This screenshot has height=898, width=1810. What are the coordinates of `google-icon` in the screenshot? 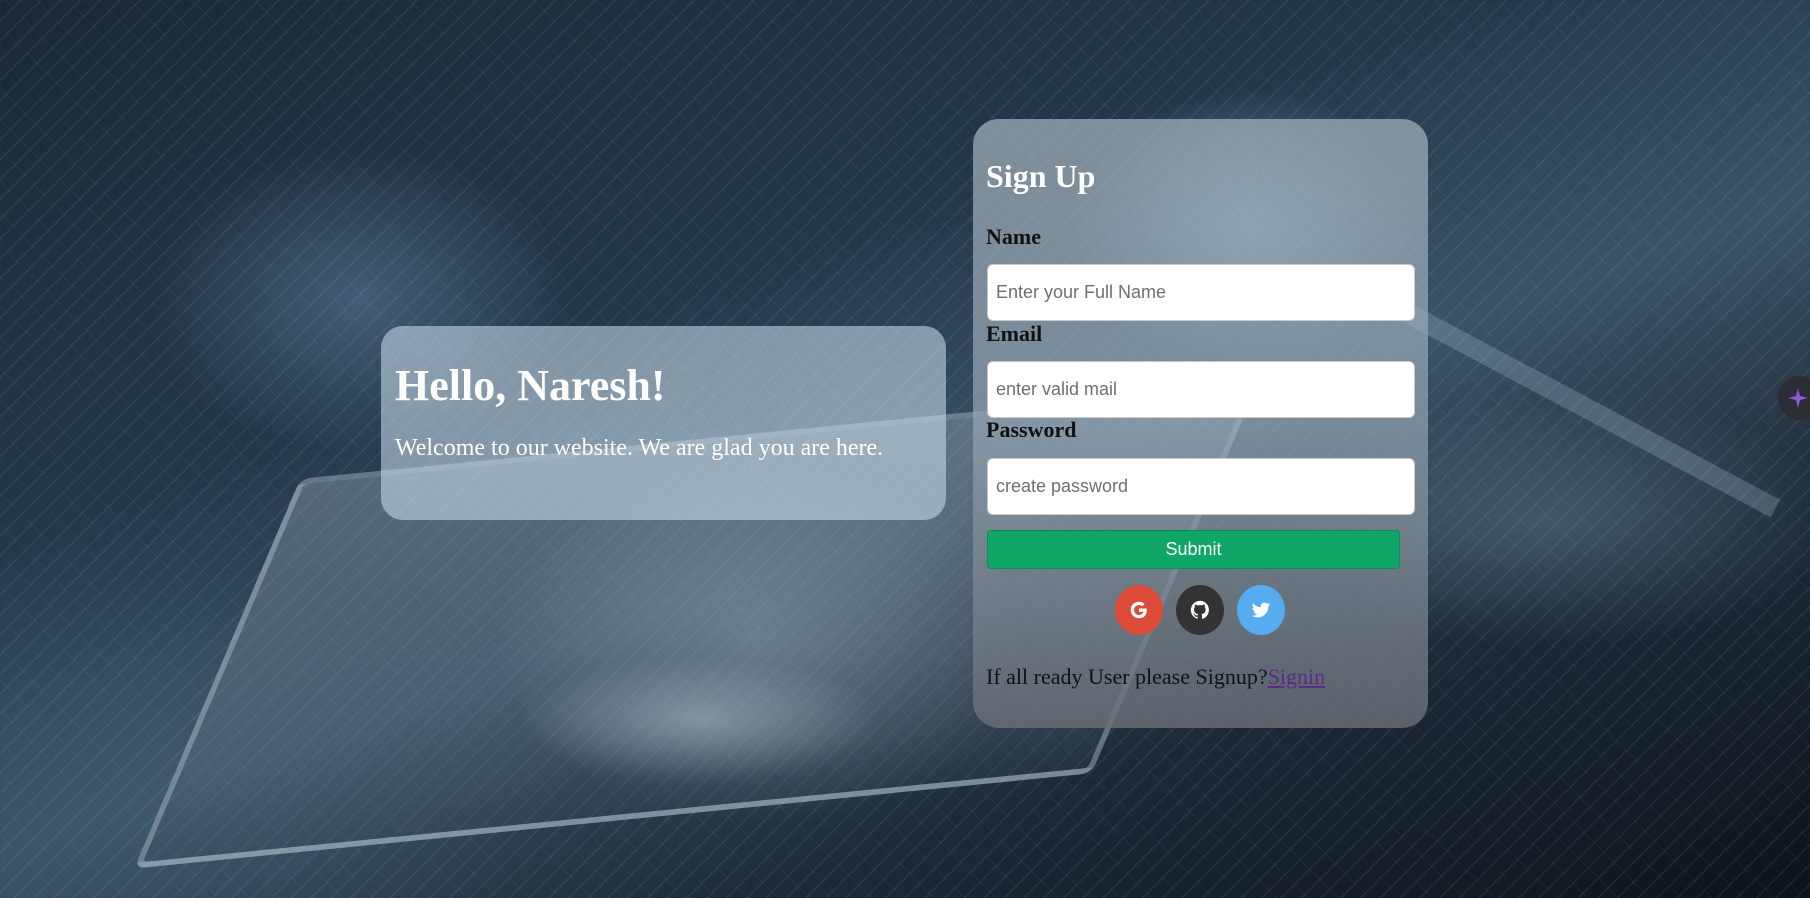 It's located at (1138, 610).